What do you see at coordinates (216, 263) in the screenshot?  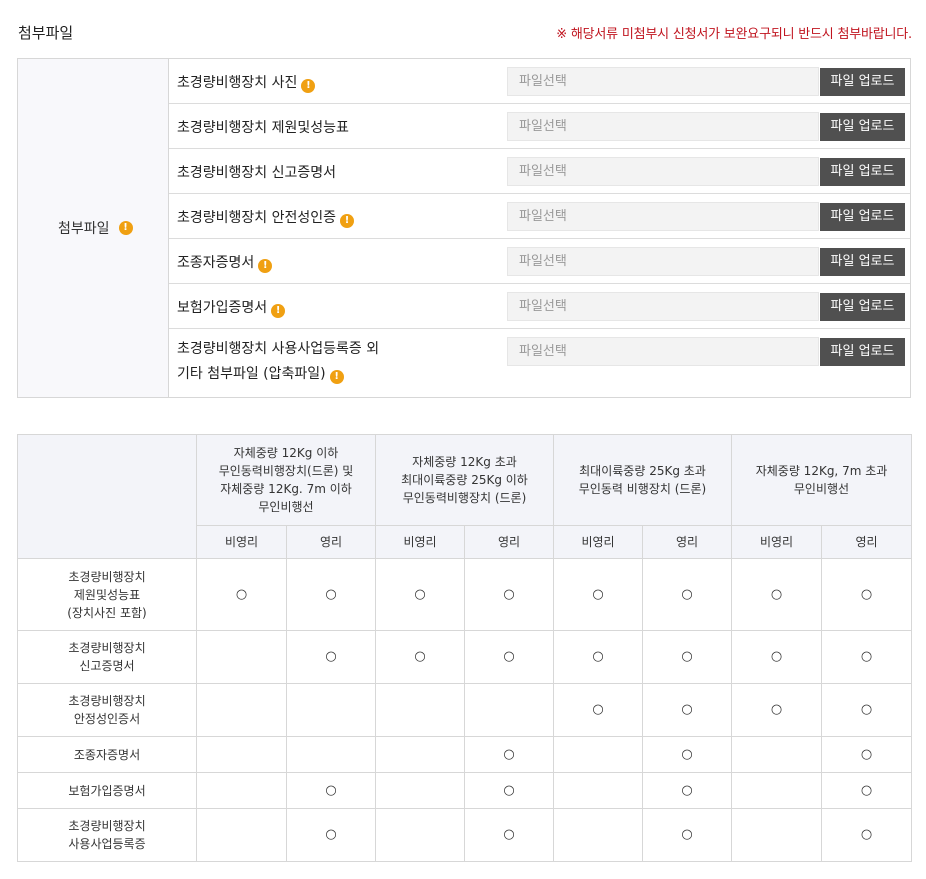 I see `attachment-row-label-text: 조종자증명서` at bounding box center [216, 263].